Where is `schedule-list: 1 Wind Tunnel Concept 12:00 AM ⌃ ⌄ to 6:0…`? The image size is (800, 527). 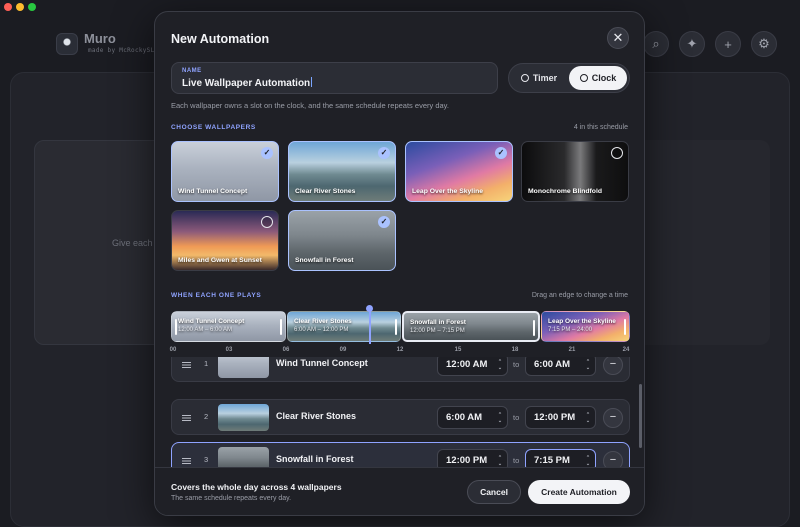
schedule-list: 1 Wind Tunnel Concept 12:00 AM ⌃ ⌄ to 6:0… is located at coordinates (400, 417).